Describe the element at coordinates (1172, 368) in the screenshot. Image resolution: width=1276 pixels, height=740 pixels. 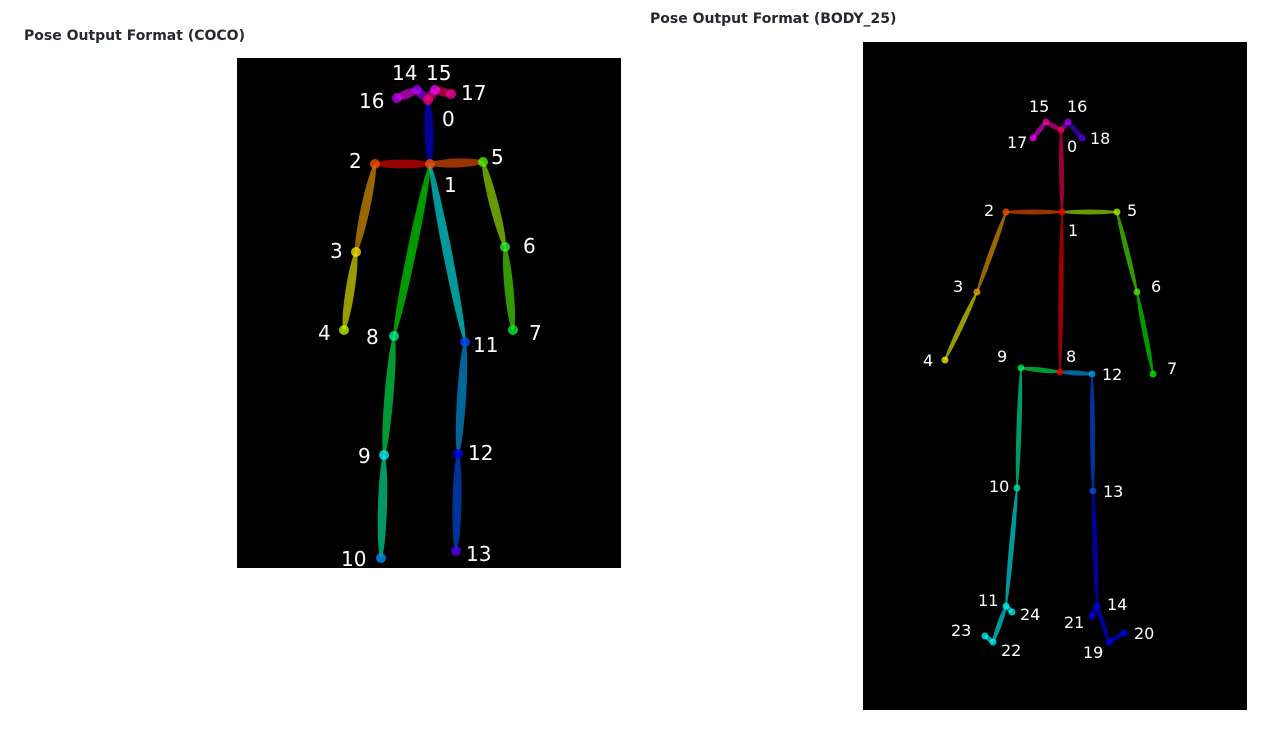
I see `body25-keypoint-label-7: 7` at that location.